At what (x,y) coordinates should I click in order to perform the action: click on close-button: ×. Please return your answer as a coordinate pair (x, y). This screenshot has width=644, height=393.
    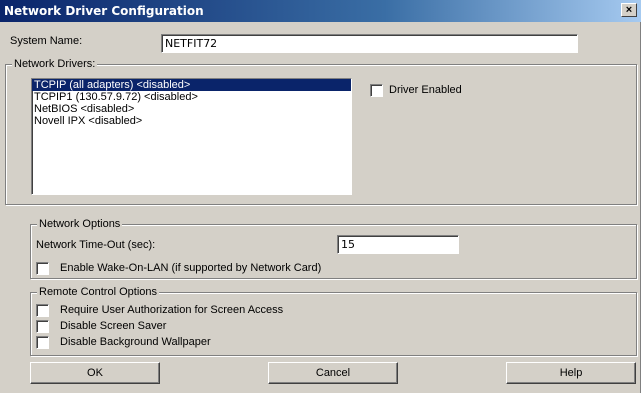
    Looking at the image, I should click on (629, 10).